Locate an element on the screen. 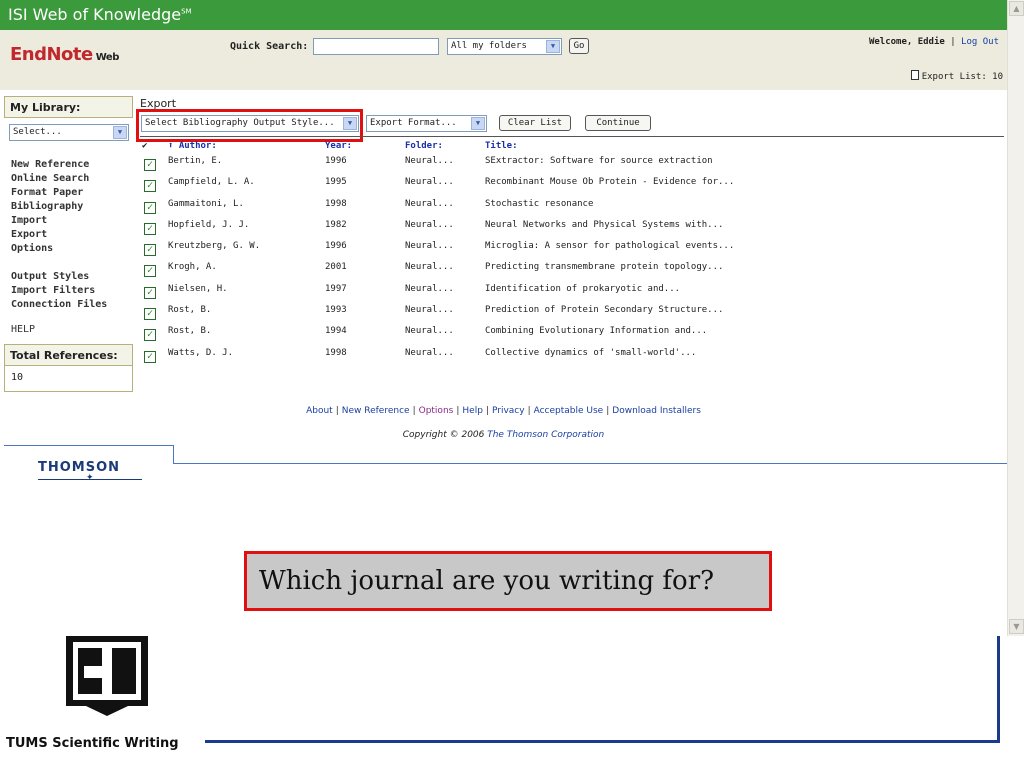 This screenshot has width=1024, height=768. vertical-scrollbar: ▲ ▼ is located at coordinates (1015, 318).